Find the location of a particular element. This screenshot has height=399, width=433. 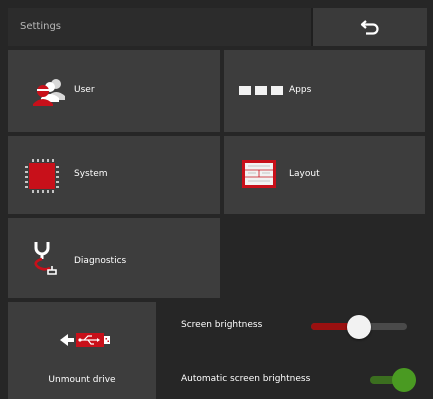

auto-brightness-label: Automatic screen brightness is located at coordinates (246, 379).